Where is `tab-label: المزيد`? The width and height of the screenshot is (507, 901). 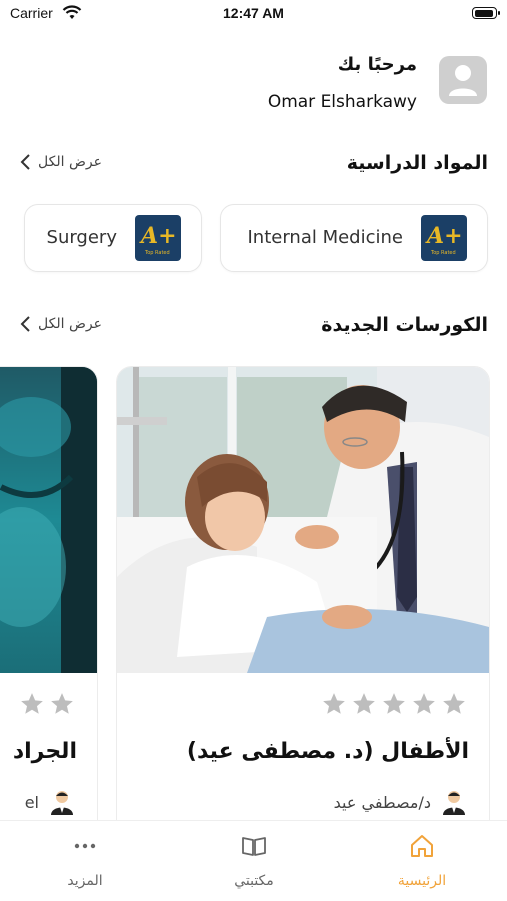
tab-label: المزيد is located at coordinates (85, 881).